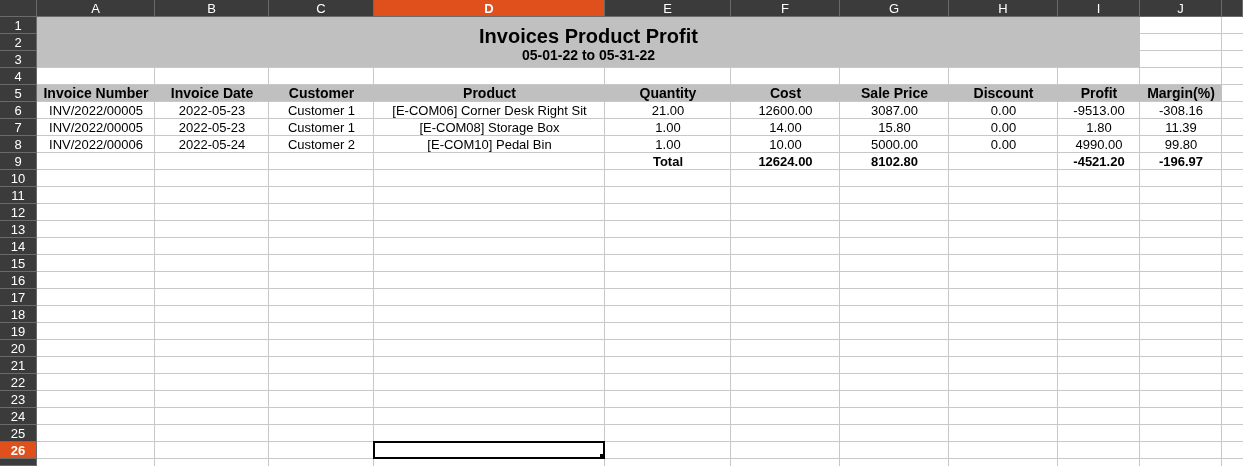  Describe the element at coordinates (1181, 161) in the screenshot. I see `total-value: -196.97` at that location.